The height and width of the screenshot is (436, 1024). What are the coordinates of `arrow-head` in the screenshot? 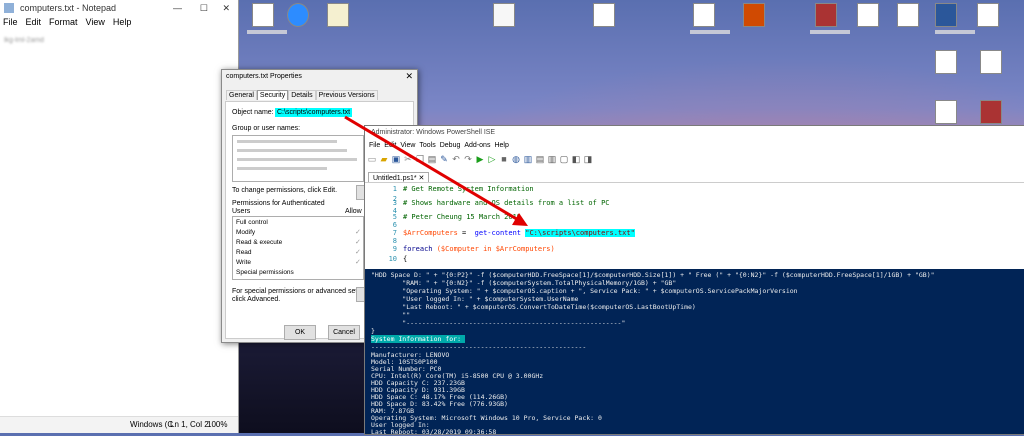 It's located at (520, 219).